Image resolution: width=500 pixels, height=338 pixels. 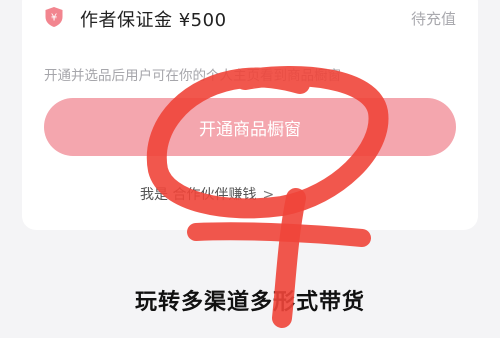 I want to click on partner-earn-label: 我是 合作伙伴赚钱, so click(x=198, y=195).